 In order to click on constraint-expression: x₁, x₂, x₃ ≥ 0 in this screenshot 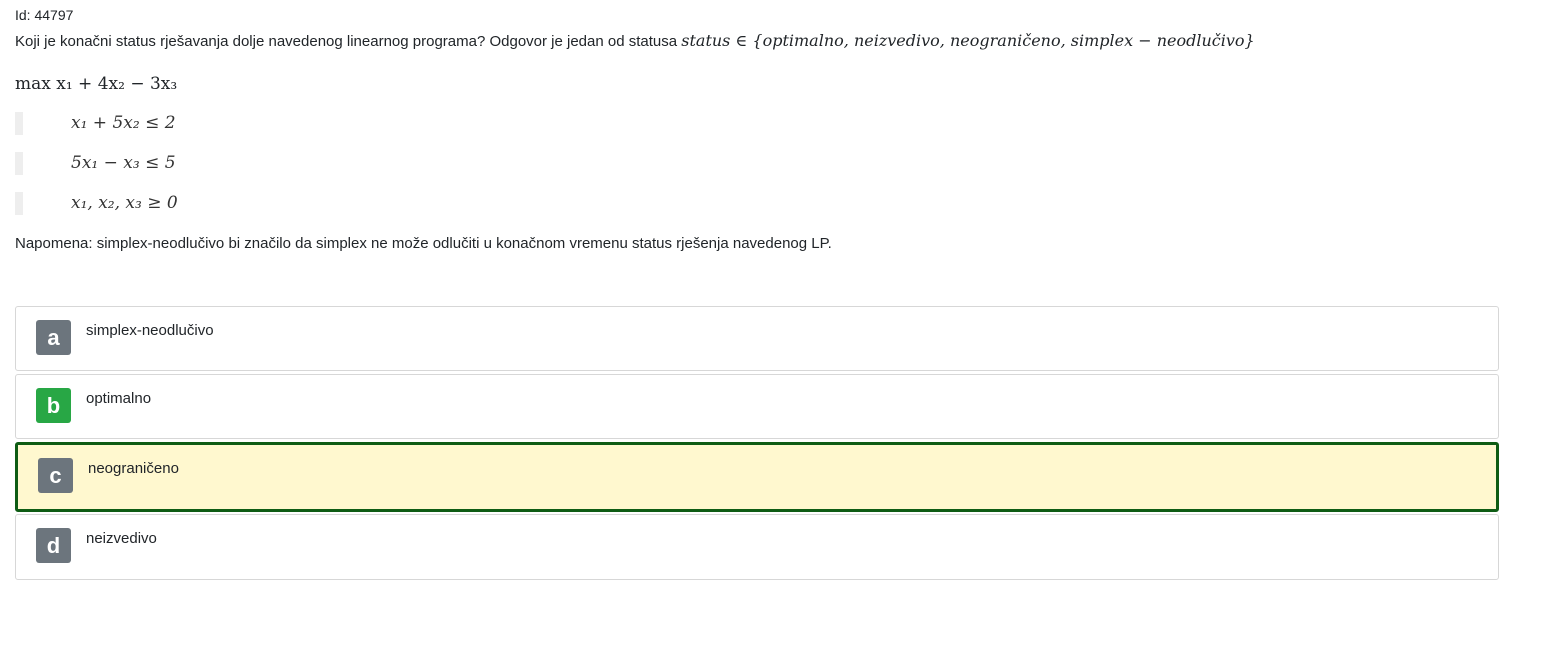, I will do `click(124, 203)`.